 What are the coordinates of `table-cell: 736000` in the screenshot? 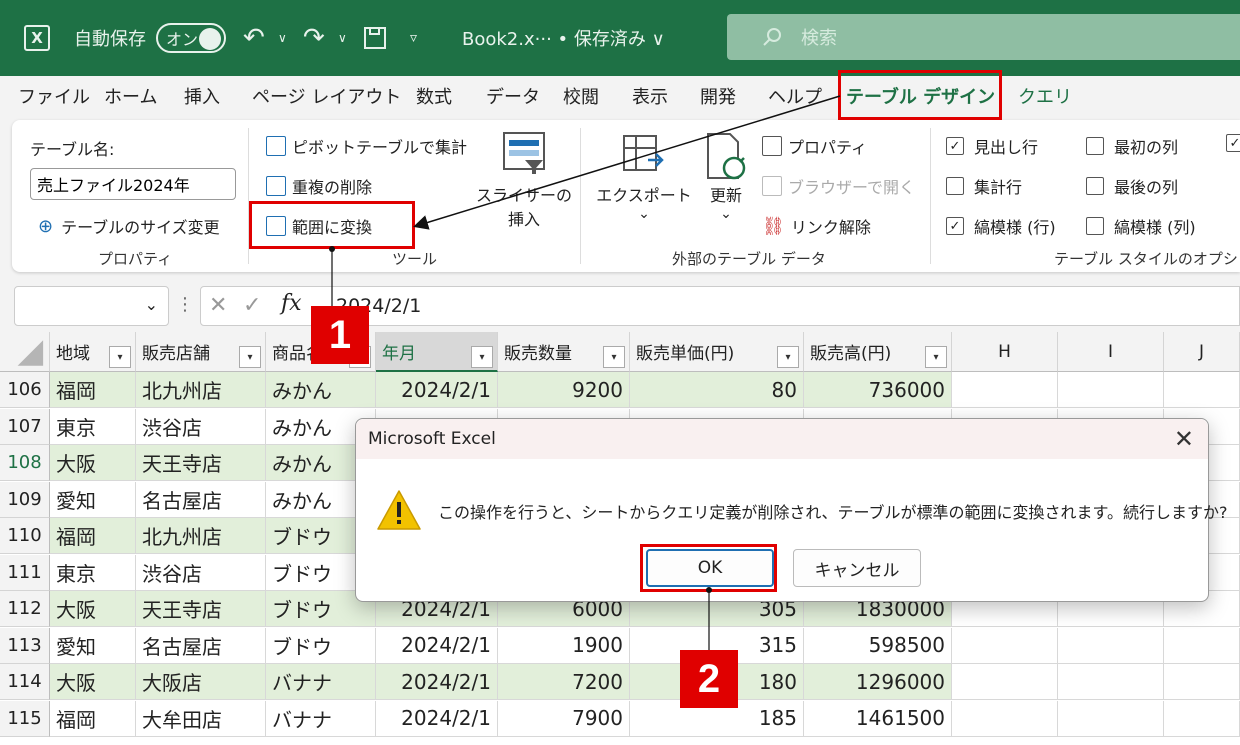 It's located at (878, 390).